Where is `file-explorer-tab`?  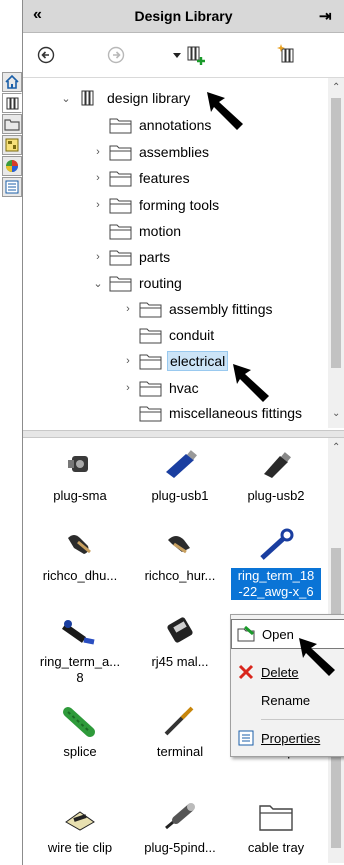 file-explorer-tab is located at coordinates (12, 124).